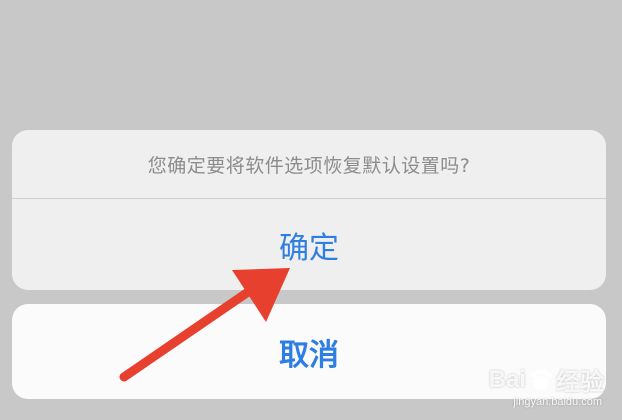  What do you see at coordinates (541, 379) in the screenshot?
I see `baidu-paw-icon` at bounding box center [541, 379].